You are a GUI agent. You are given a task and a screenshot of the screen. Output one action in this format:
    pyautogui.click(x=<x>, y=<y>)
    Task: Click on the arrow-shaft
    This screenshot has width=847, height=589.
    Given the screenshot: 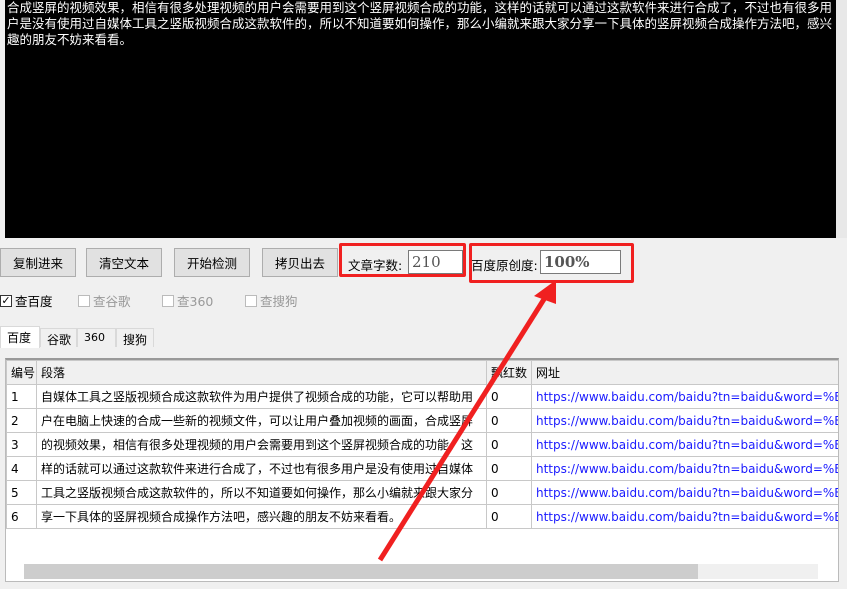 What is the action you would take?
    pyautogui.click(x=463, y=428)
    